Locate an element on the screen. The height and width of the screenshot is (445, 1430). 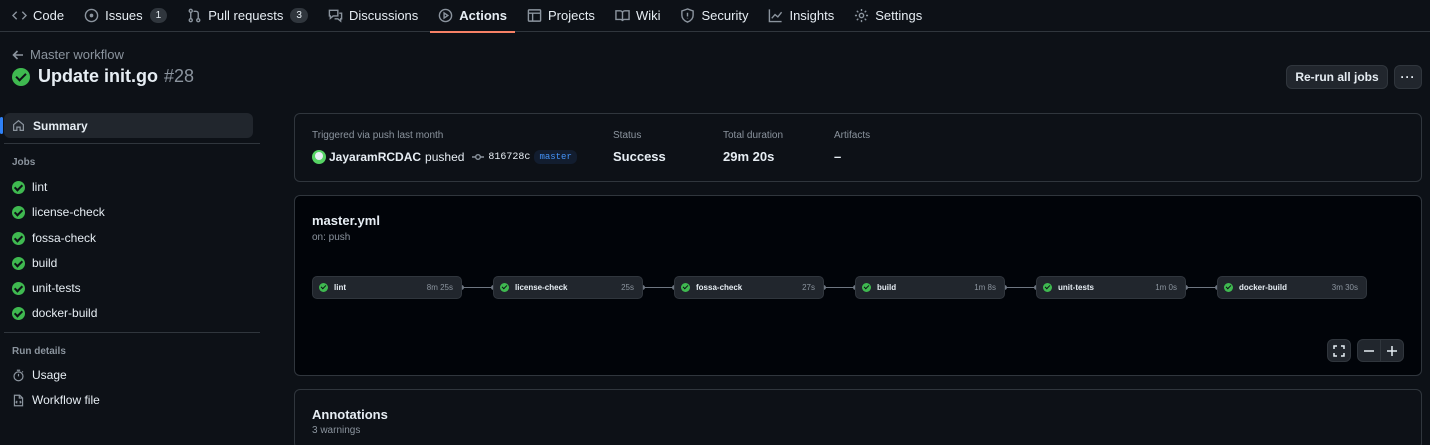
job-node-fossa-check: fossa-check 27s is located at coordinates (749, 287).